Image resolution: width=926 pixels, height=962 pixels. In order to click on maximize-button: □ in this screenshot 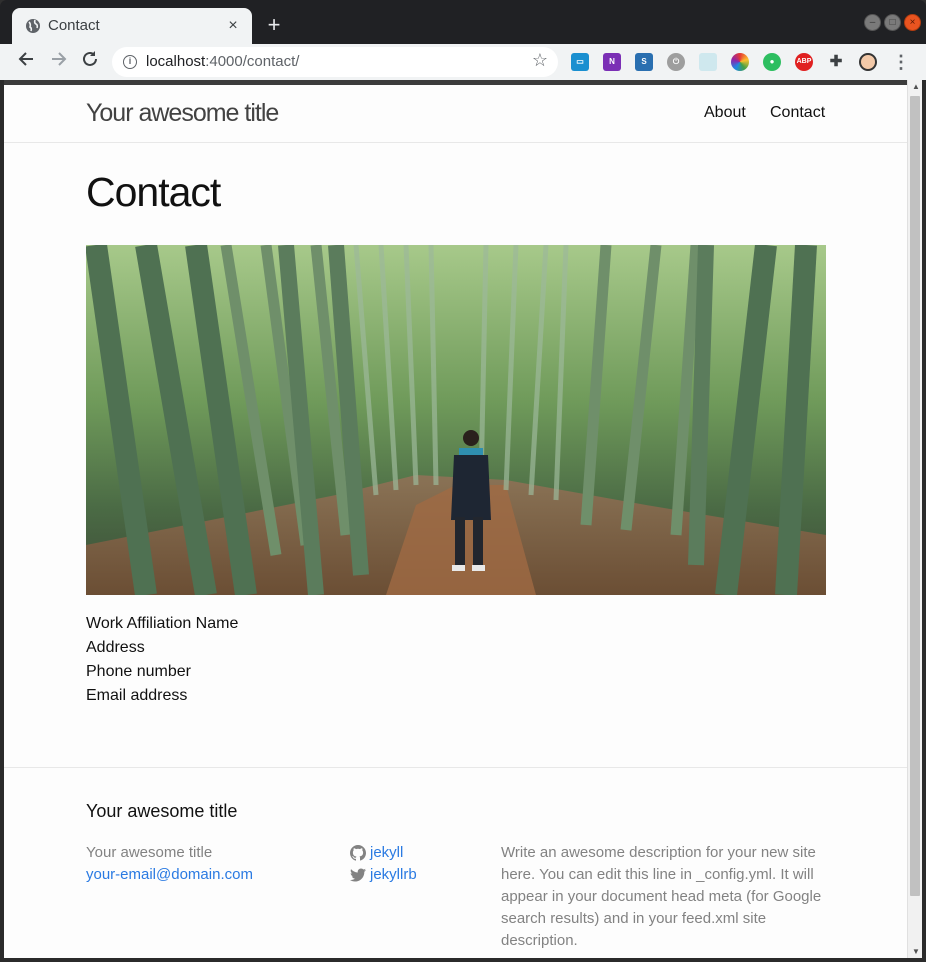, I will do `click(892, 22)`.